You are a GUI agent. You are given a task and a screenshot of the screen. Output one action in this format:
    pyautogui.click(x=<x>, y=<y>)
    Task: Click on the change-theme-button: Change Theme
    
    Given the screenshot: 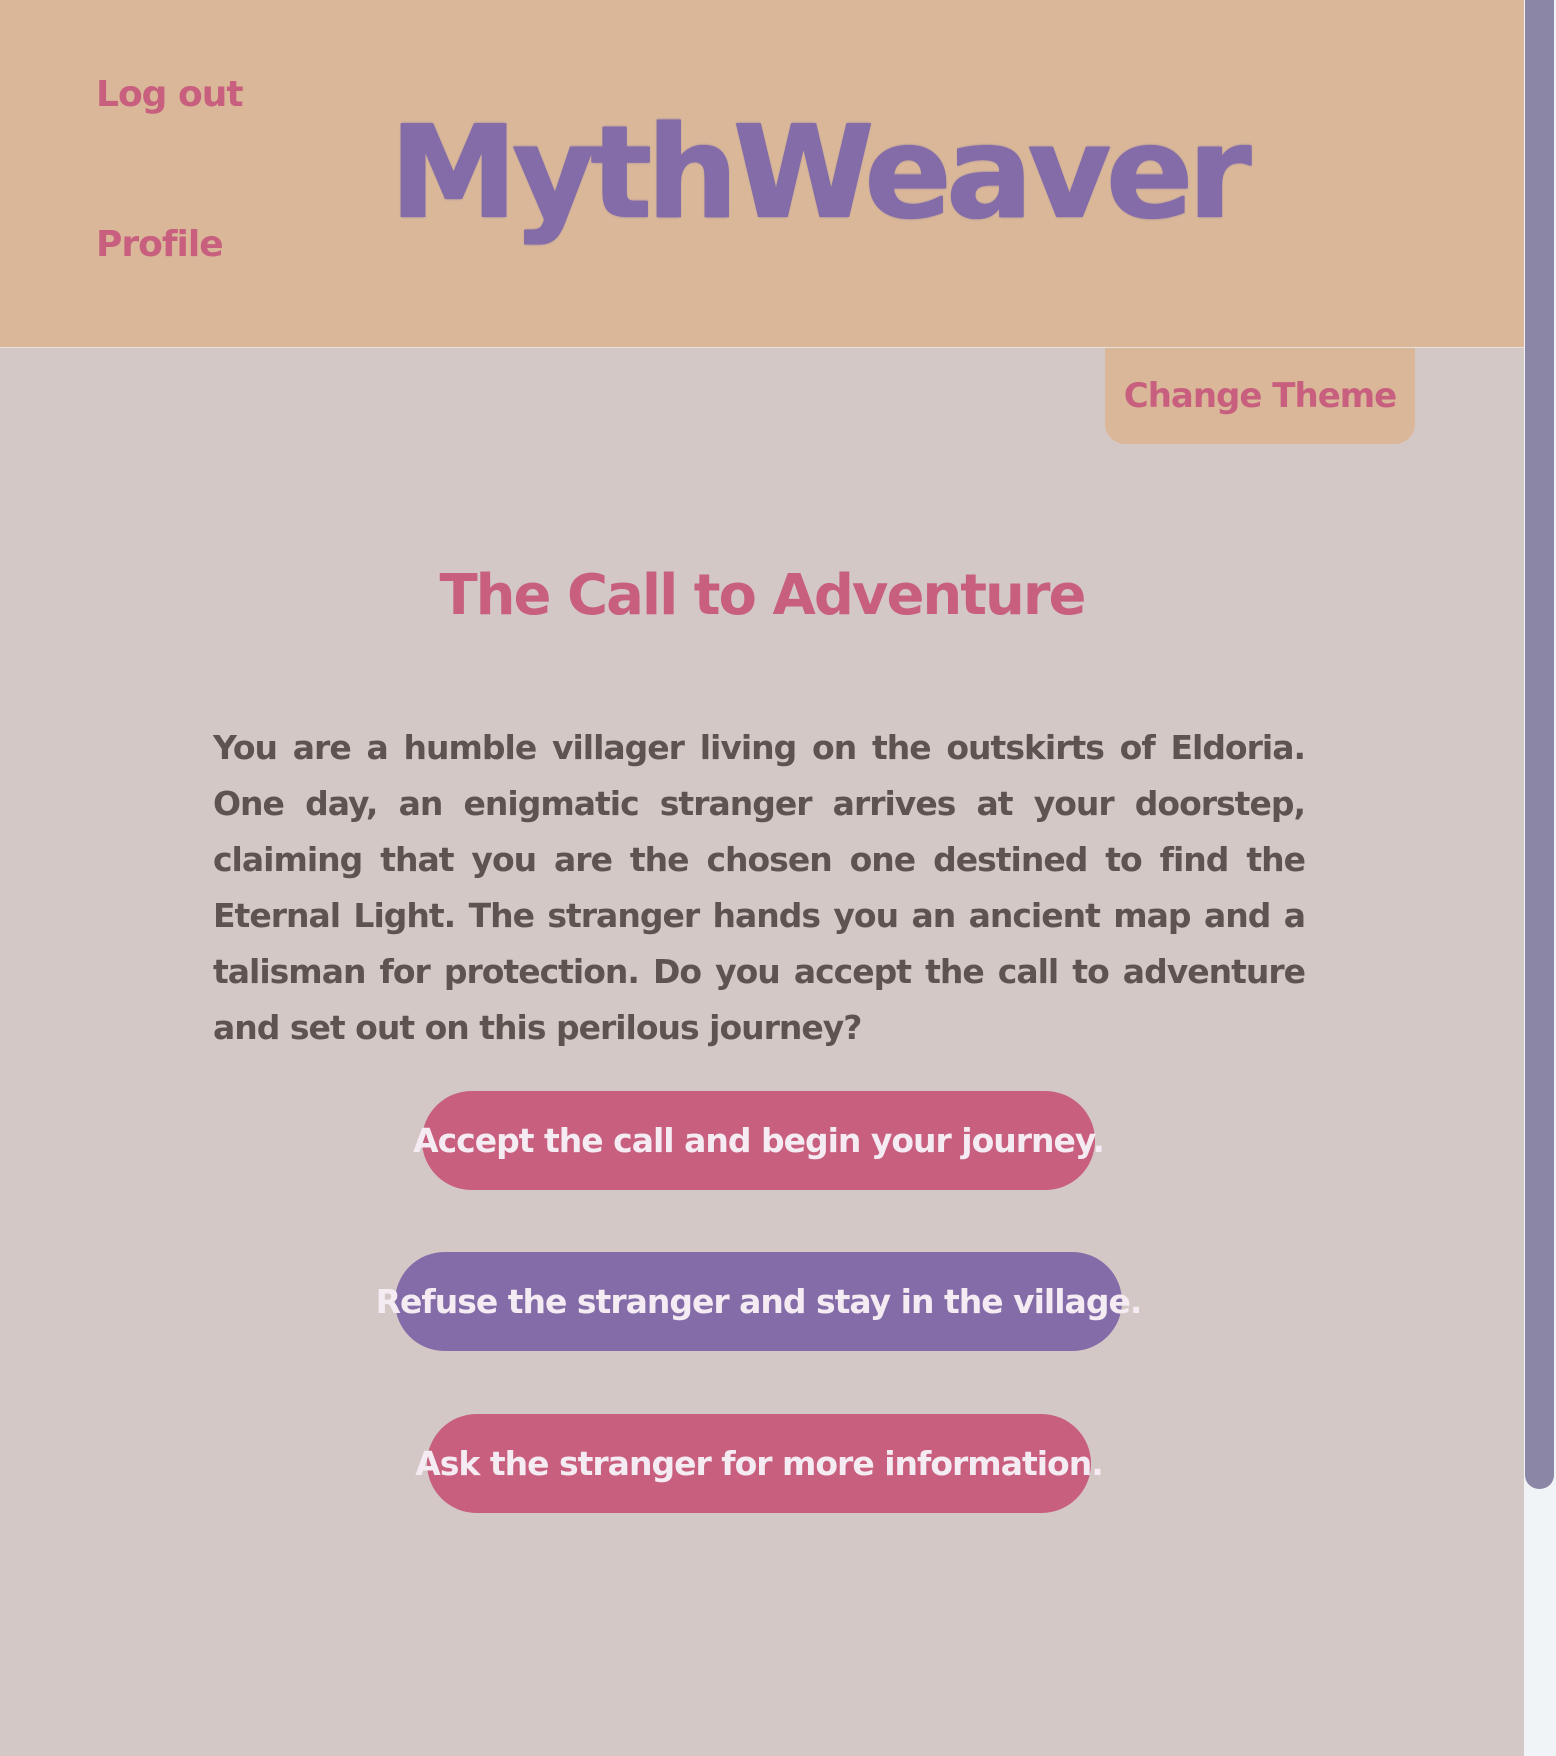 What is the action you would take?
    pyautogui.click(x=1260, y=396)
    